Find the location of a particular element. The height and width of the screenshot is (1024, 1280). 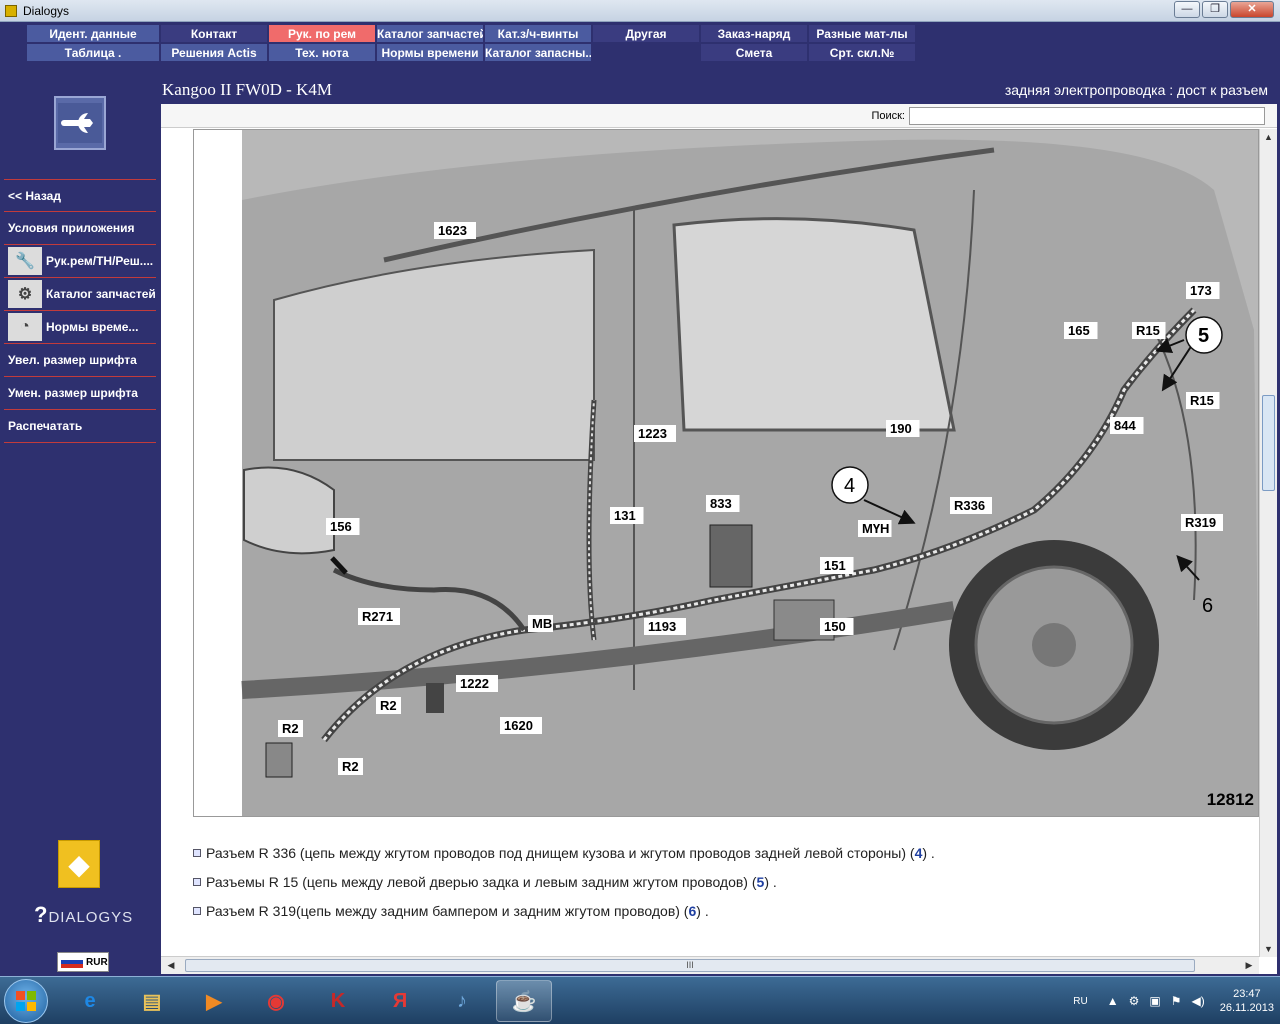

diagram-label: 131 is located at coordinates (625, 515).